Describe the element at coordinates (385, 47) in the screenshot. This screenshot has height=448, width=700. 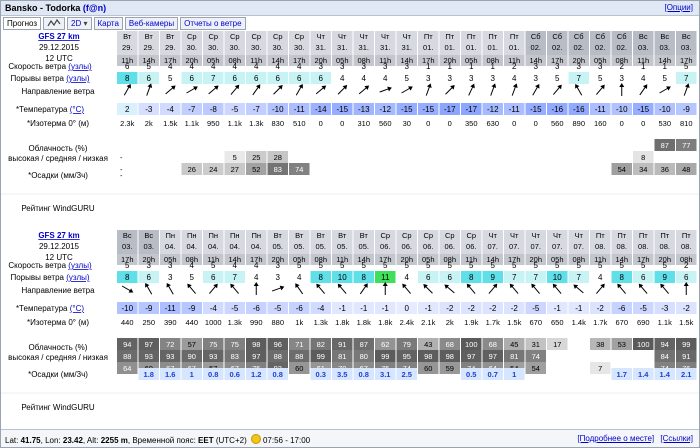
I see `date-label: 31.` at that location.